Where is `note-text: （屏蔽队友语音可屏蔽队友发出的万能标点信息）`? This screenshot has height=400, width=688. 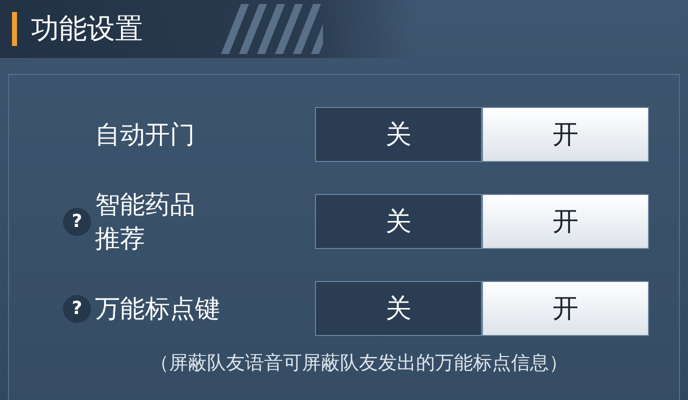 note-text: （屏蔽队友语音可屏蔽队友发出的万能标点信息） is located at coordinates (359, 363).